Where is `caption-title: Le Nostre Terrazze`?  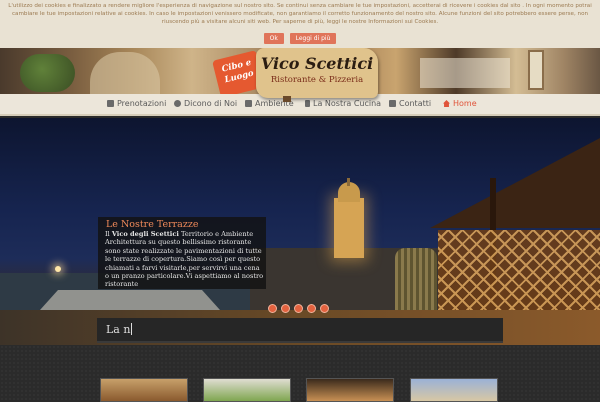
caption-title: Le Nostre Terrazze is located at coordinates (152, 224).